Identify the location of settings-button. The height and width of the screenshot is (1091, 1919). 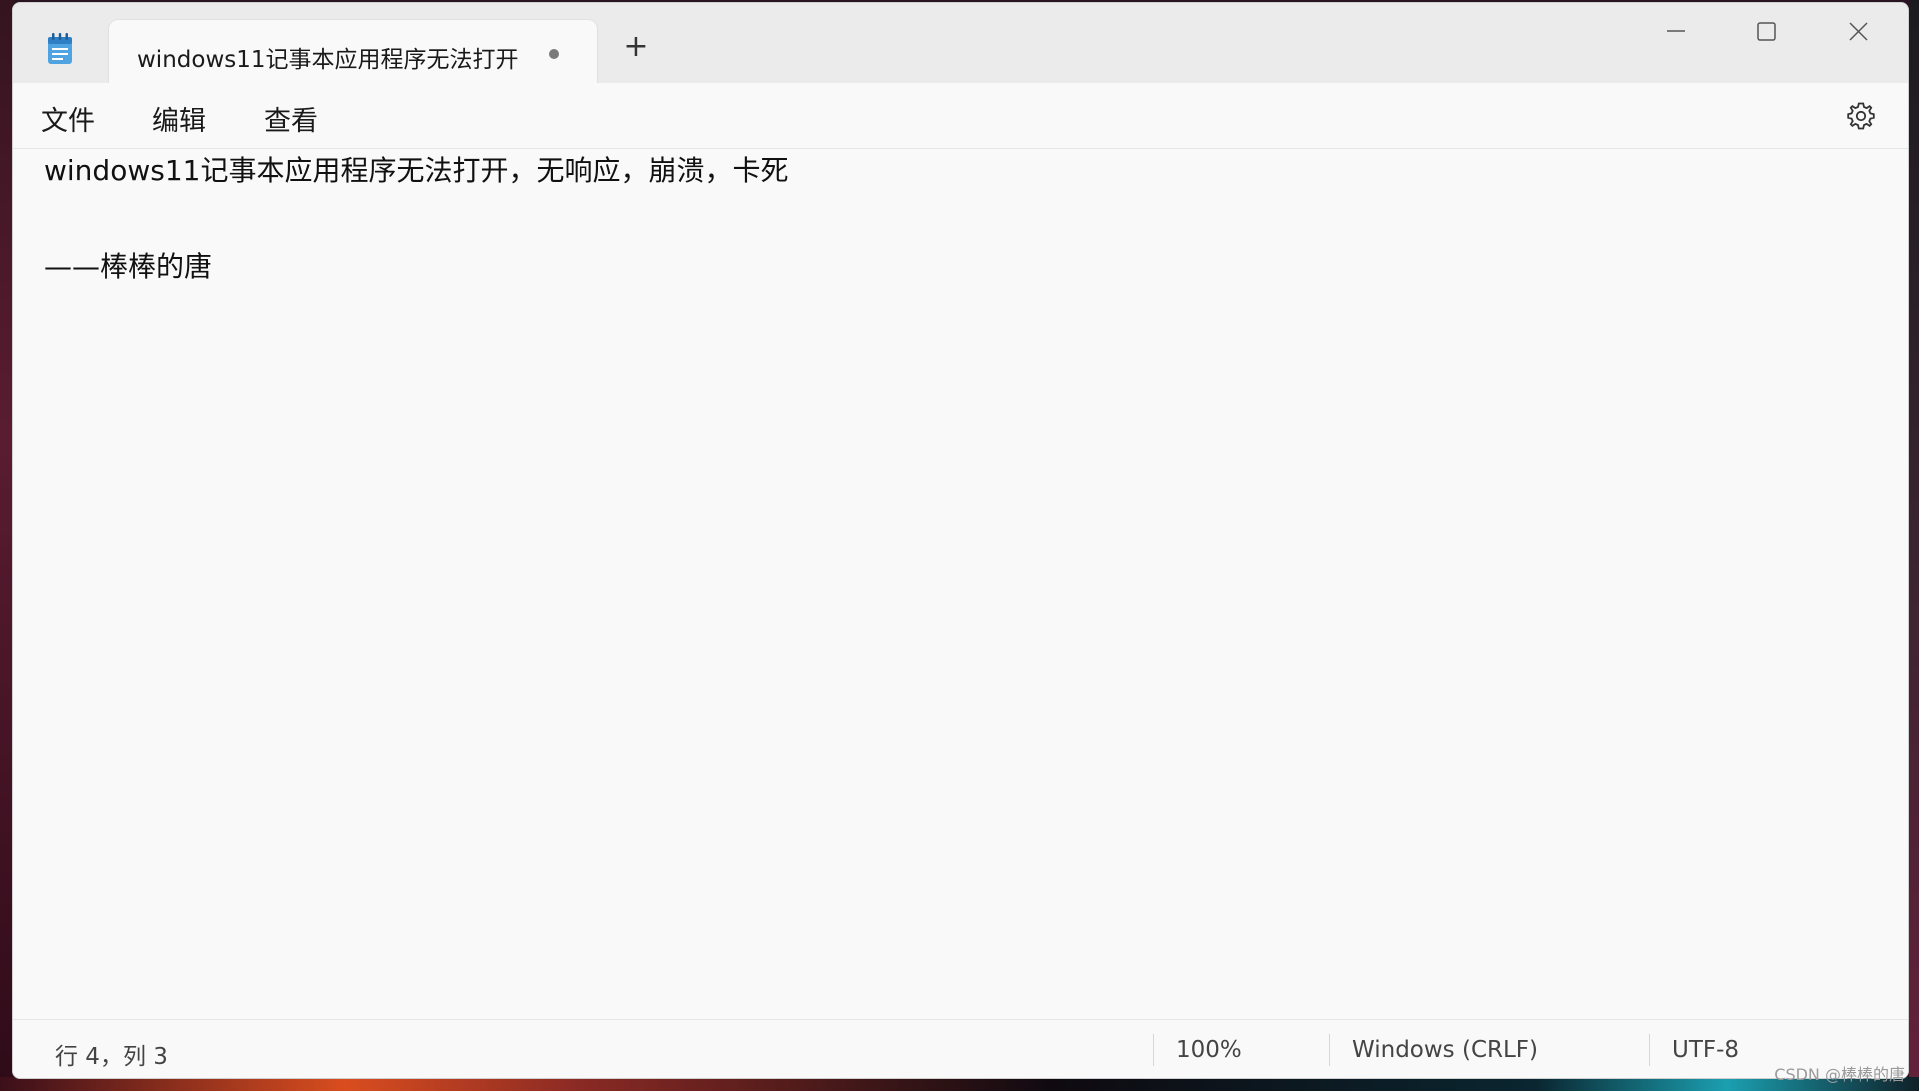
(1861, 116).